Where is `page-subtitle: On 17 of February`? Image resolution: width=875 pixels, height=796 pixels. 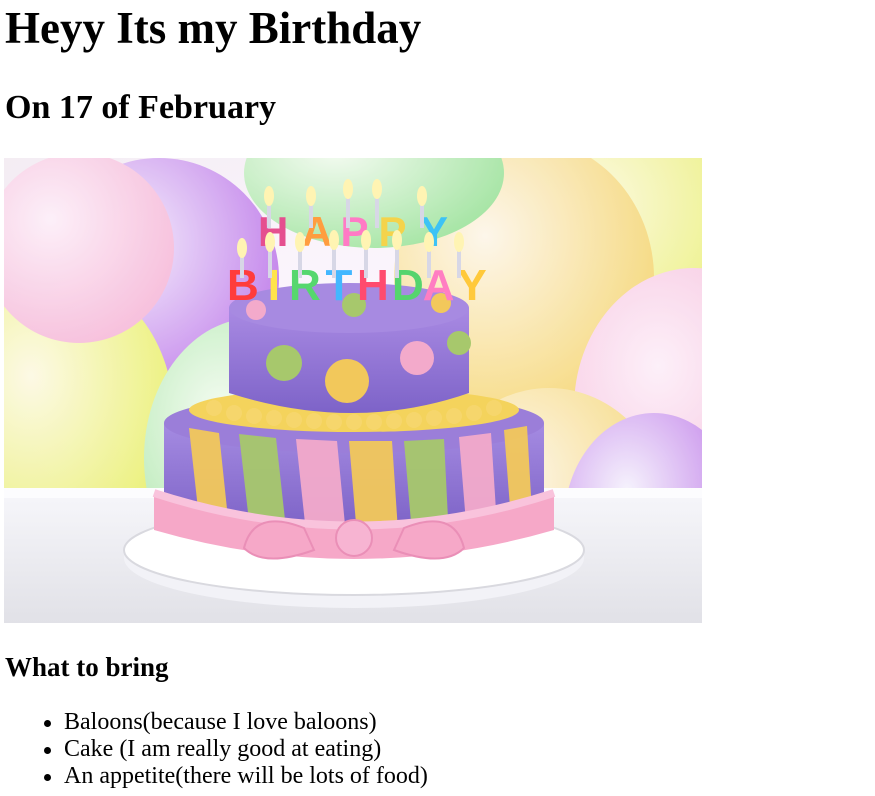 page-subtitle: On 17 of February is located at coordinates (141, 107).